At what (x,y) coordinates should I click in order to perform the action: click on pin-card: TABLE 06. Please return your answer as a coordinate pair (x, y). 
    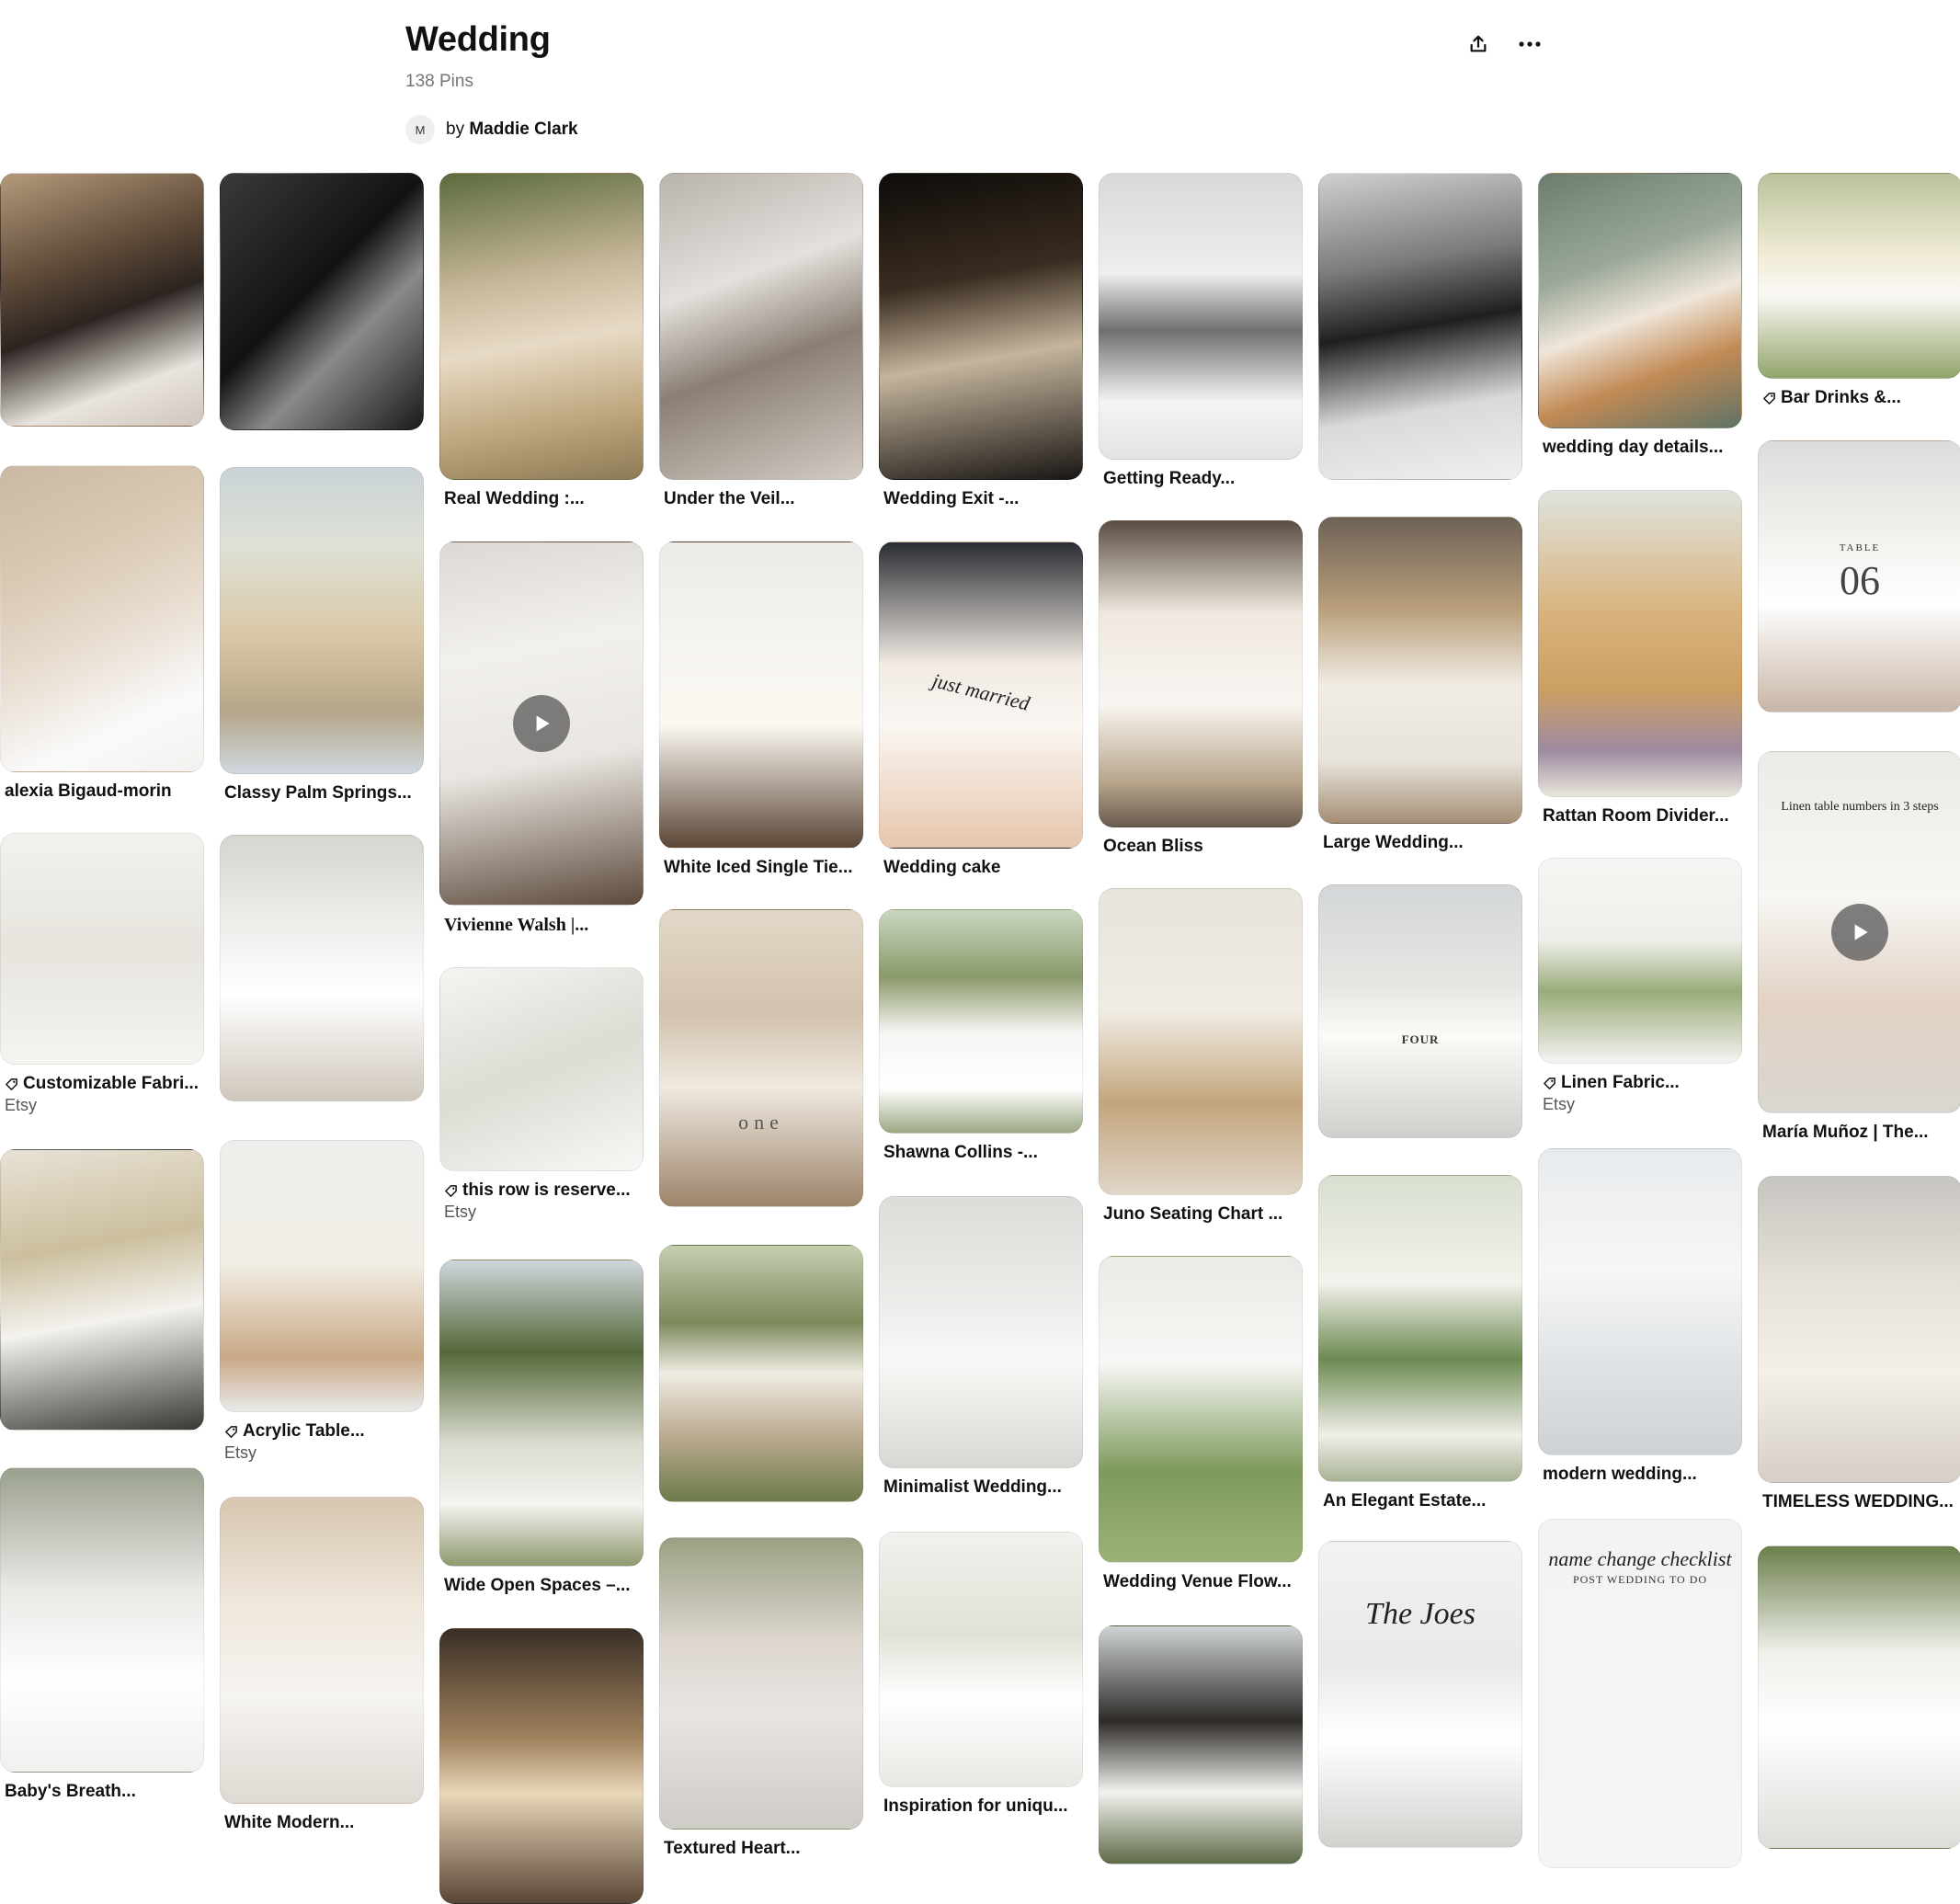
    Looking at the image, I should click on (1859, 576).